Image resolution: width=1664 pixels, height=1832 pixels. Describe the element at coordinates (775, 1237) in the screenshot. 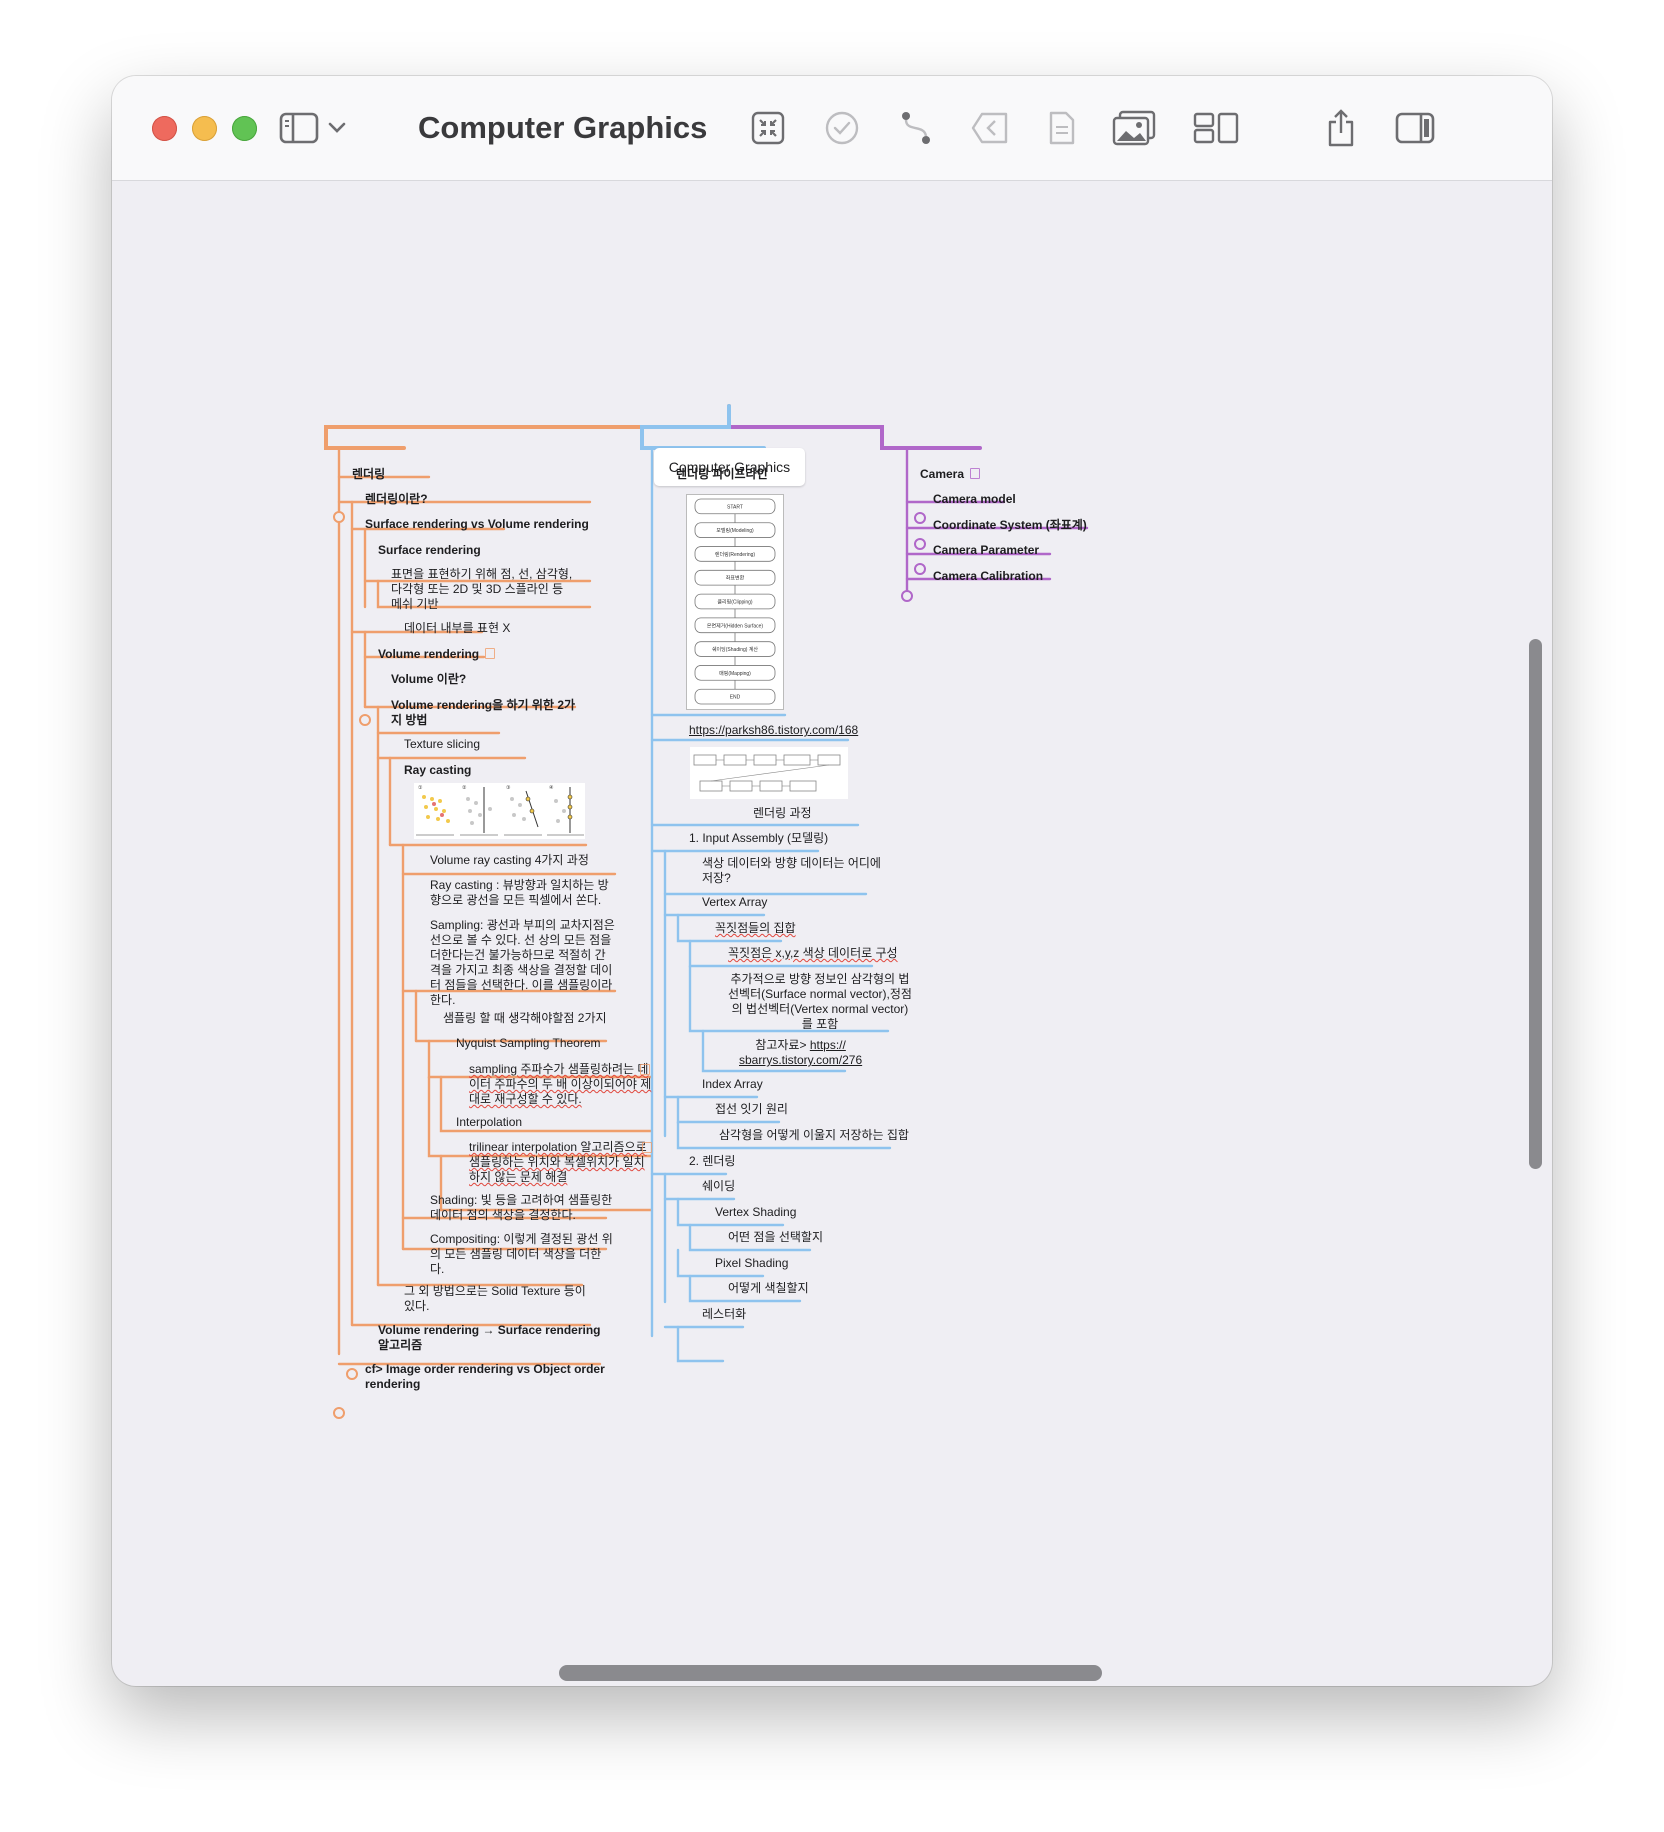

I see `topic-which-point: 어떤 점을 선택할지` at that location.